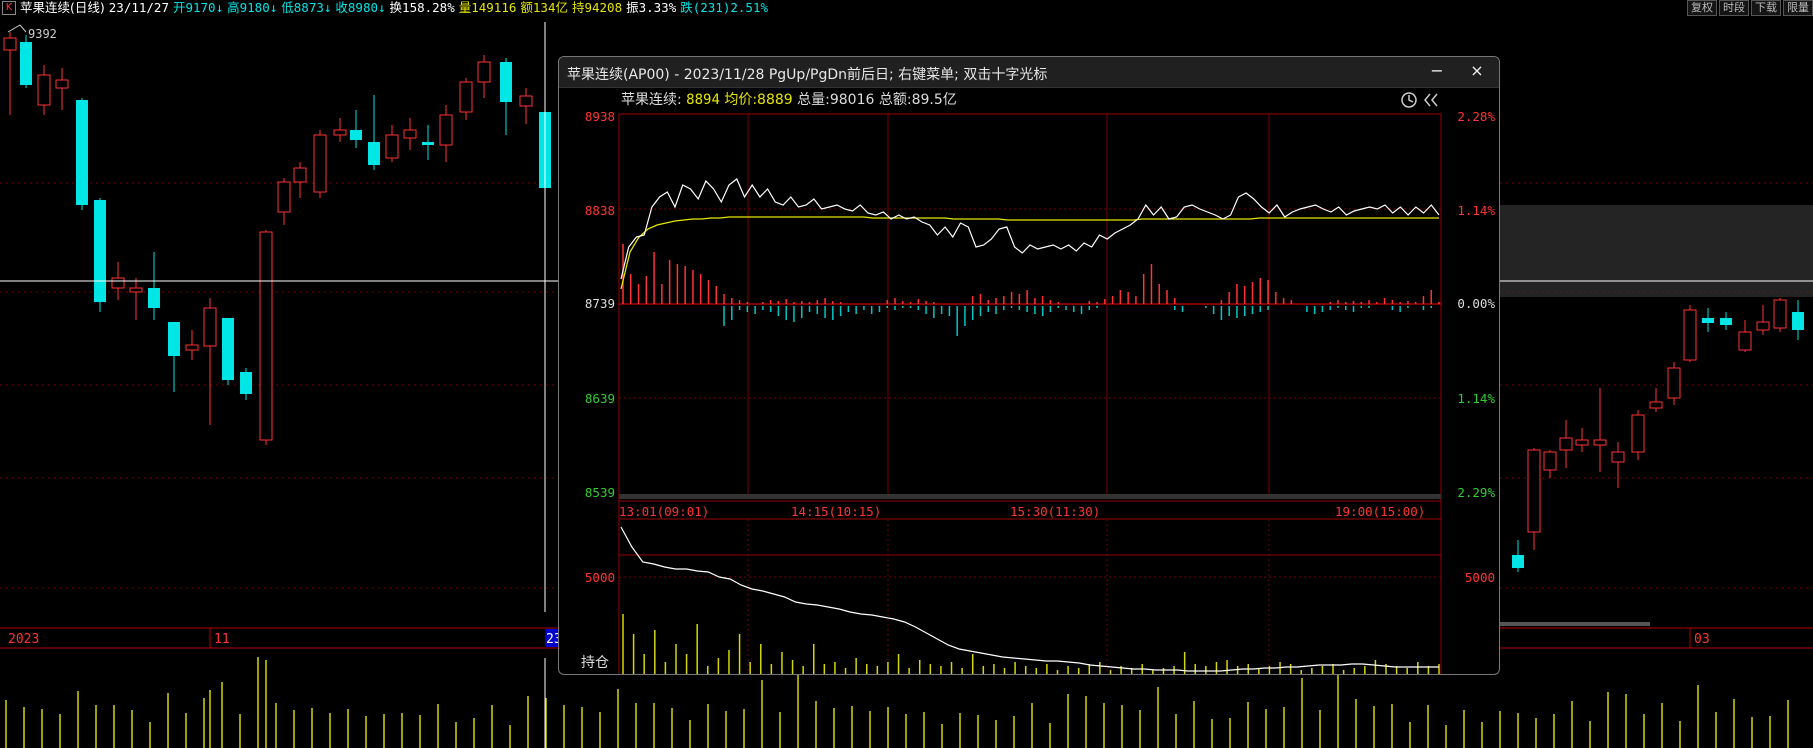 Image resolution: width=1813 pixels, height=748 pixels. Describe the element at coordinates (1431, 100) in the screenshot. I see `collapse-icon` at that location.